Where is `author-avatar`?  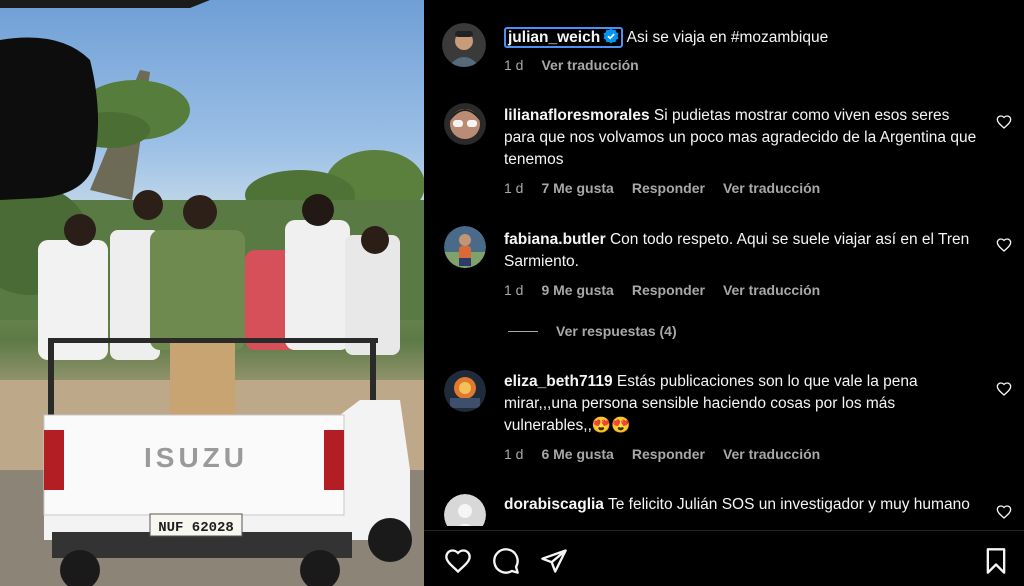
author-avatar is located at coordinates (464, 45).